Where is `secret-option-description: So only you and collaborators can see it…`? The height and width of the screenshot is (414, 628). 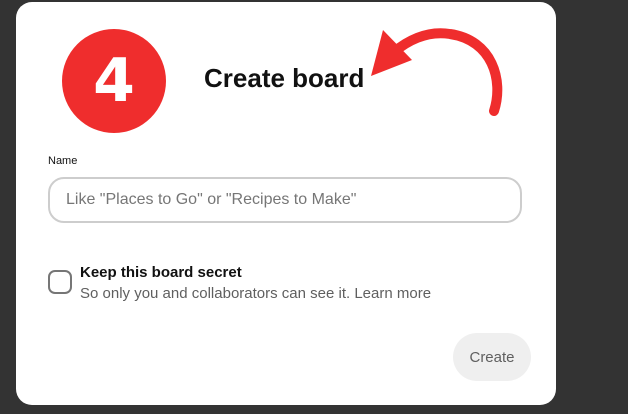 secret-option-description: So only you and collaborators can see it… is located at coordinates (256, 293).